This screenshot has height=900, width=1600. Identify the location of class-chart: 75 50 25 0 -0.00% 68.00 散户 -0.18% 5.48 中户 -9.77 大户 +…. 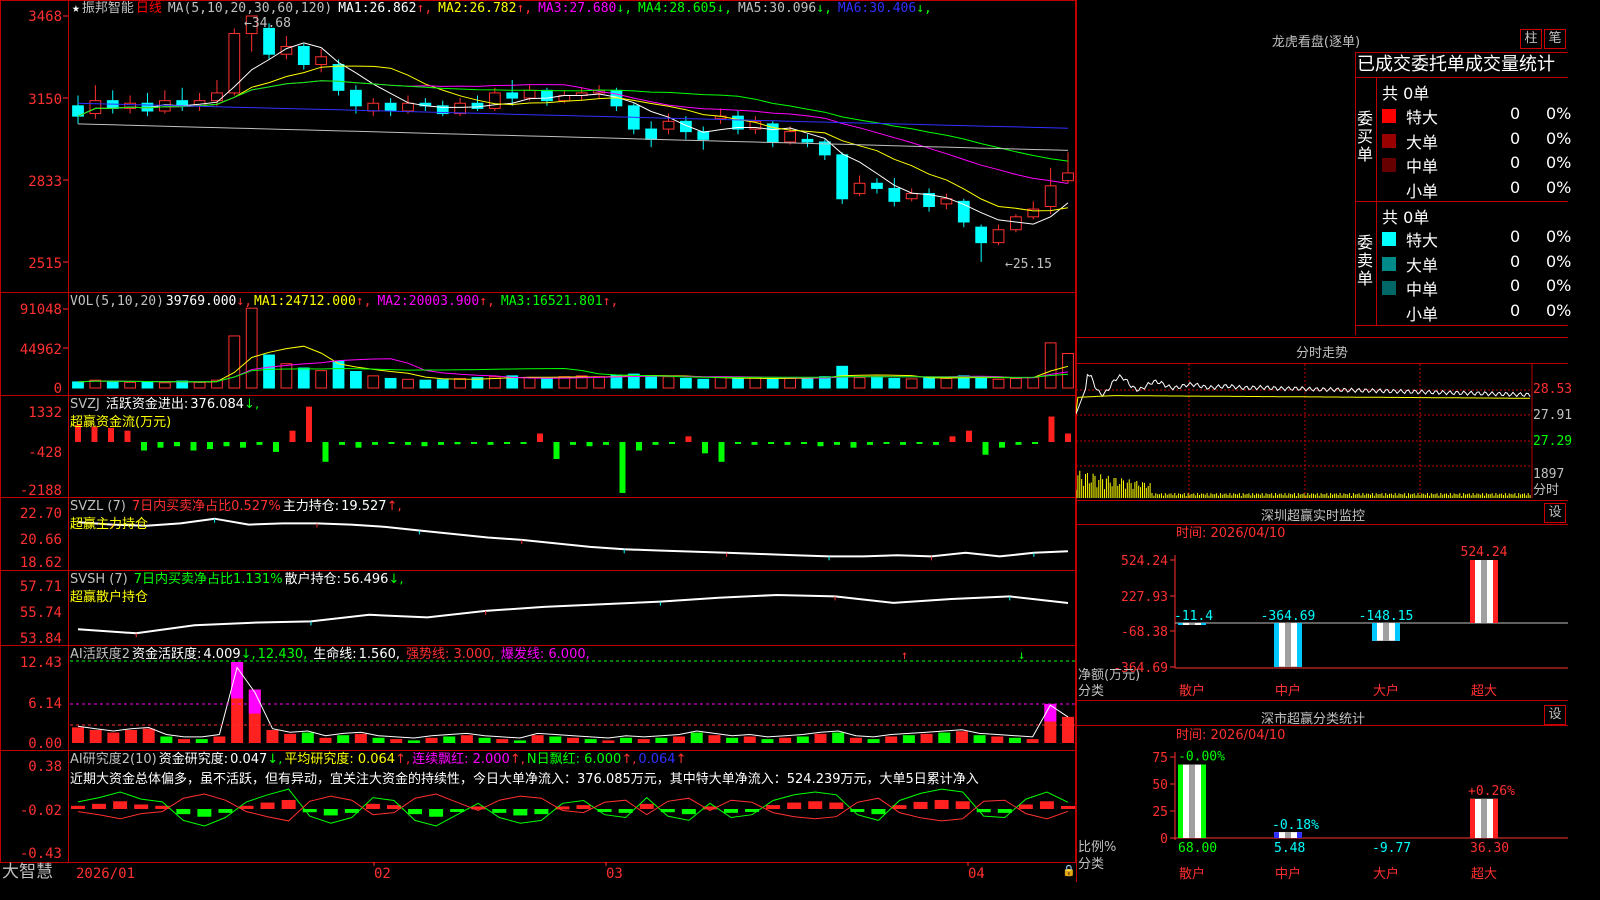
(1360, 816).